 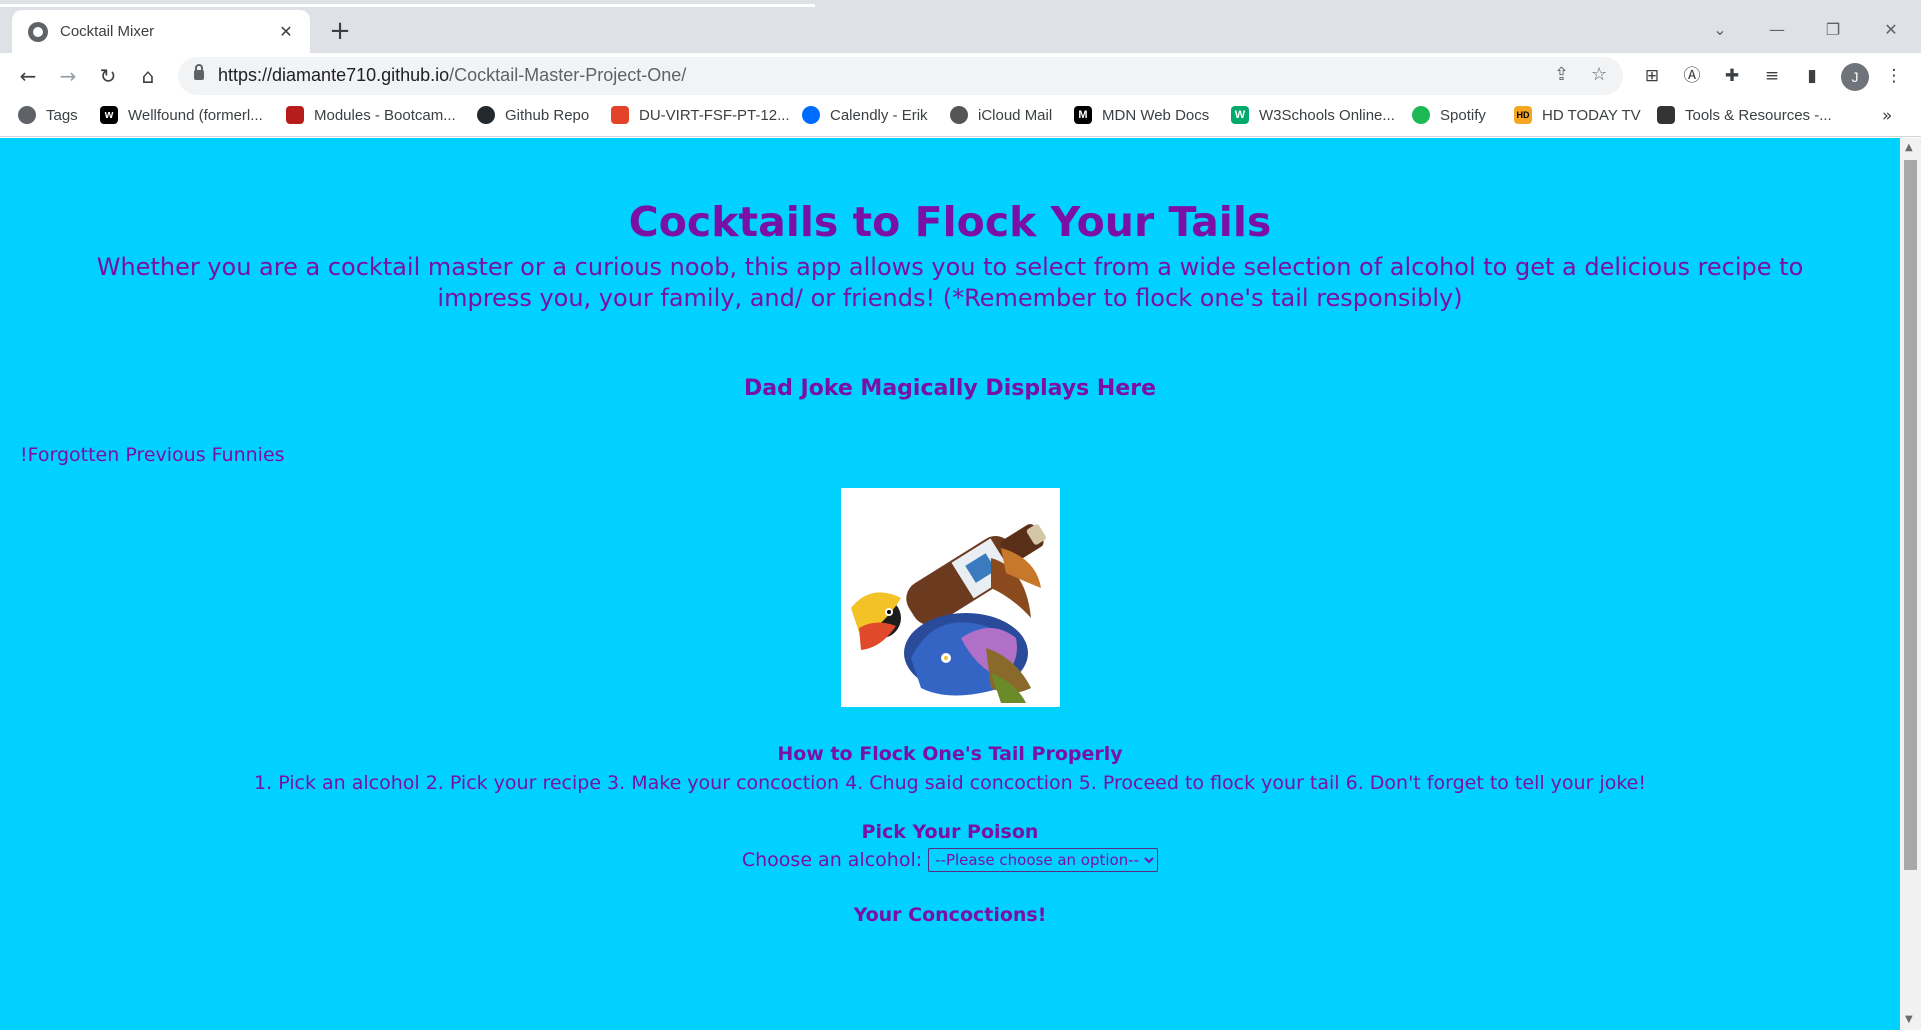 I want to click on wellfound-icon: w, so click(x=109, y=115).